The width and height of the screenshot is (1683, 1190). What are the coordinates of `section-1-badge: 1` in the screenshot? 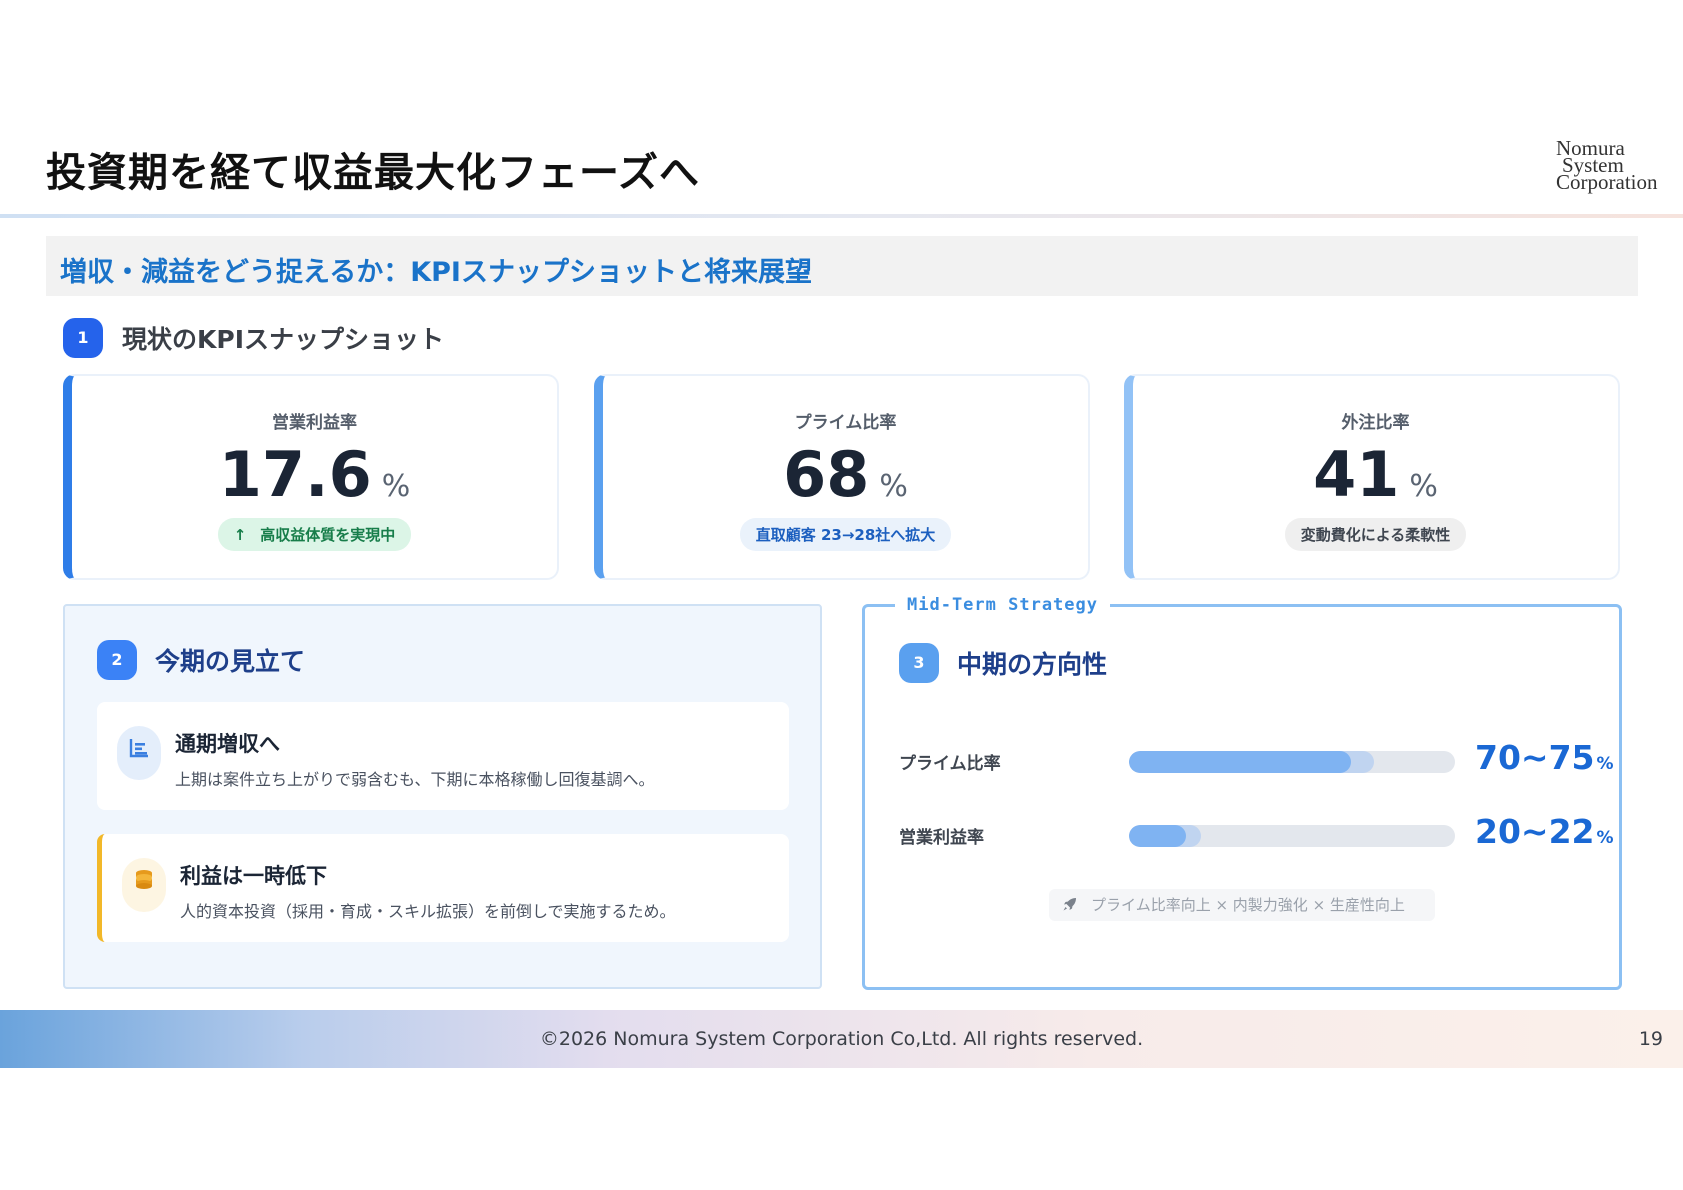 It's located at (83, 338).